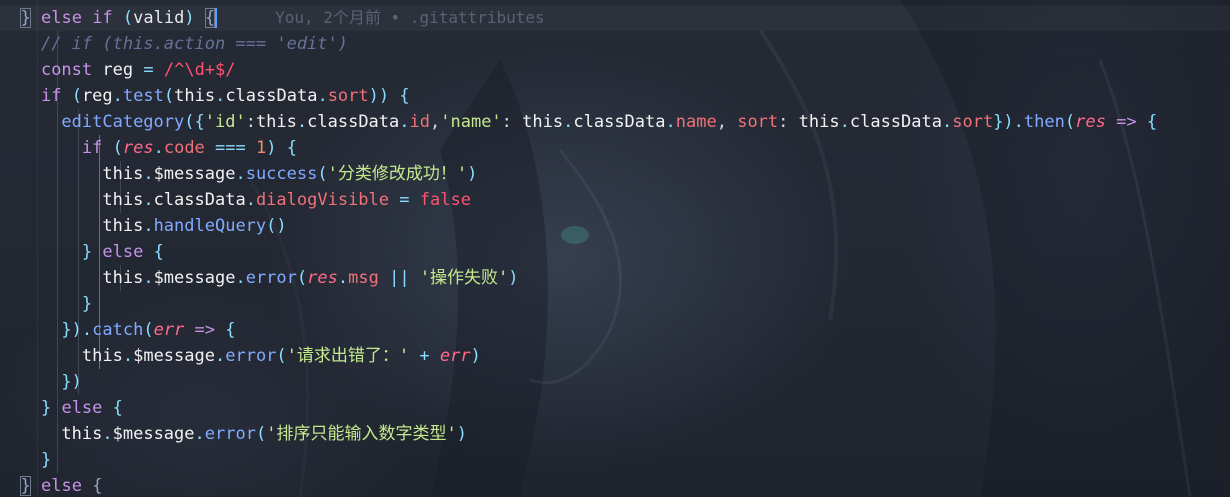 The height and width of the screenshot is (497, 1230). I want to click on property: name, so click(696, 122).